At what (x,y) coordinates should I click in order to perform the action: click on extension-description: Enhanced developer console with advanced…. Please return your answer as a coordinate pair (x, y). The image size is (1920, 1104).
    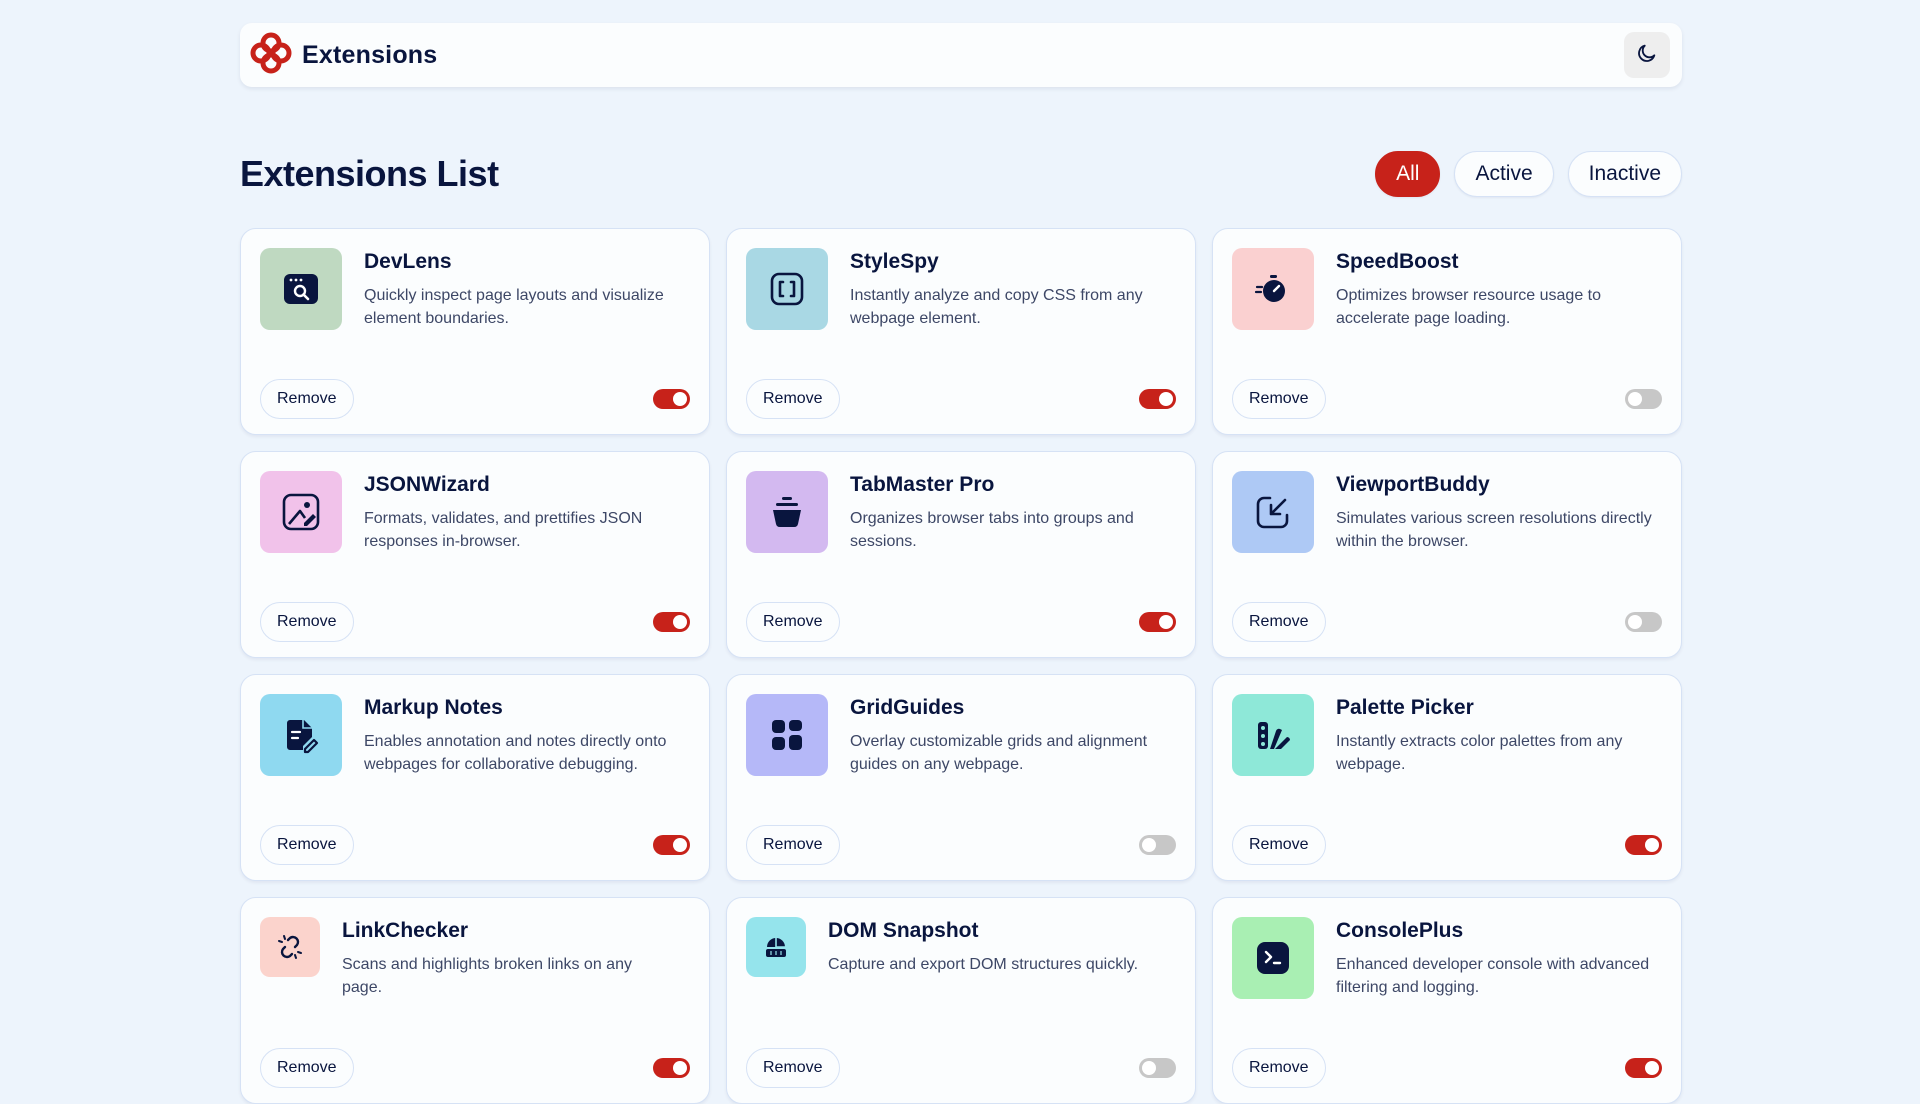
    Looking at the image, I should click on (1493, 976).